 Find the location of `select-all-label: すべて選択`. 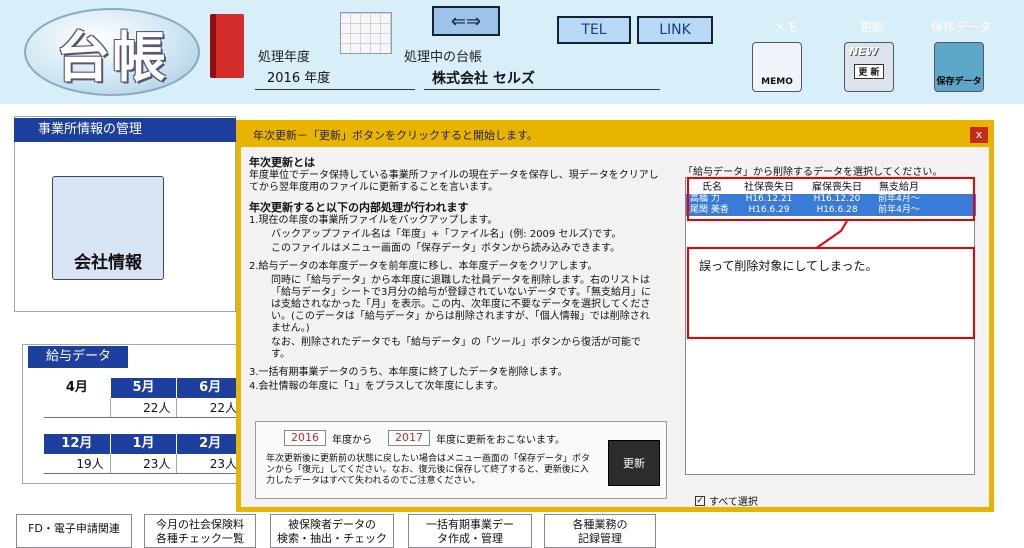

select-all-label: すべて選択 is located at coordinates (733, 502).